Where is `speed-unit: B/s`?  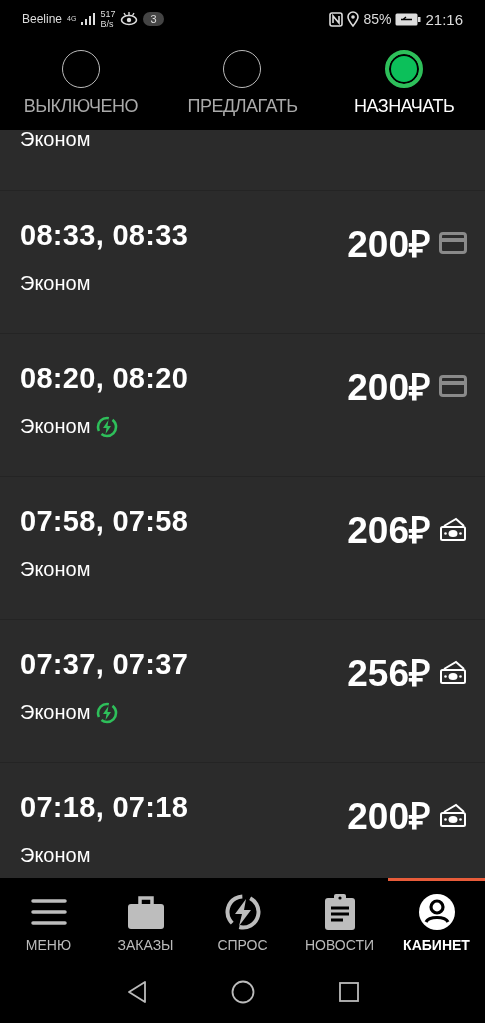
speed-unit: B/s is located at coordinates (107, 24).